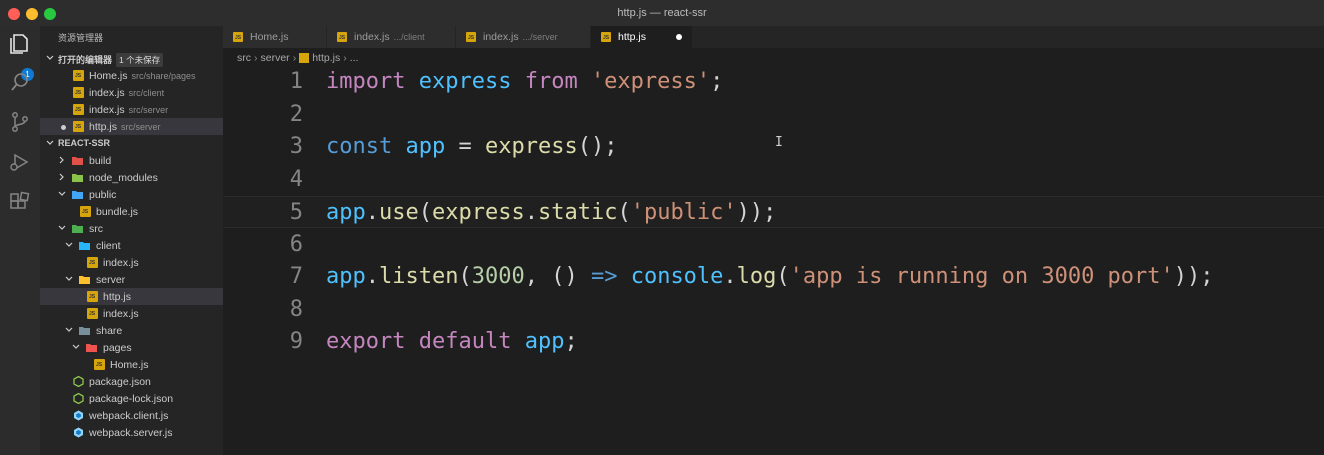  I want to click on tree-label: index.js, so click(121, 314).